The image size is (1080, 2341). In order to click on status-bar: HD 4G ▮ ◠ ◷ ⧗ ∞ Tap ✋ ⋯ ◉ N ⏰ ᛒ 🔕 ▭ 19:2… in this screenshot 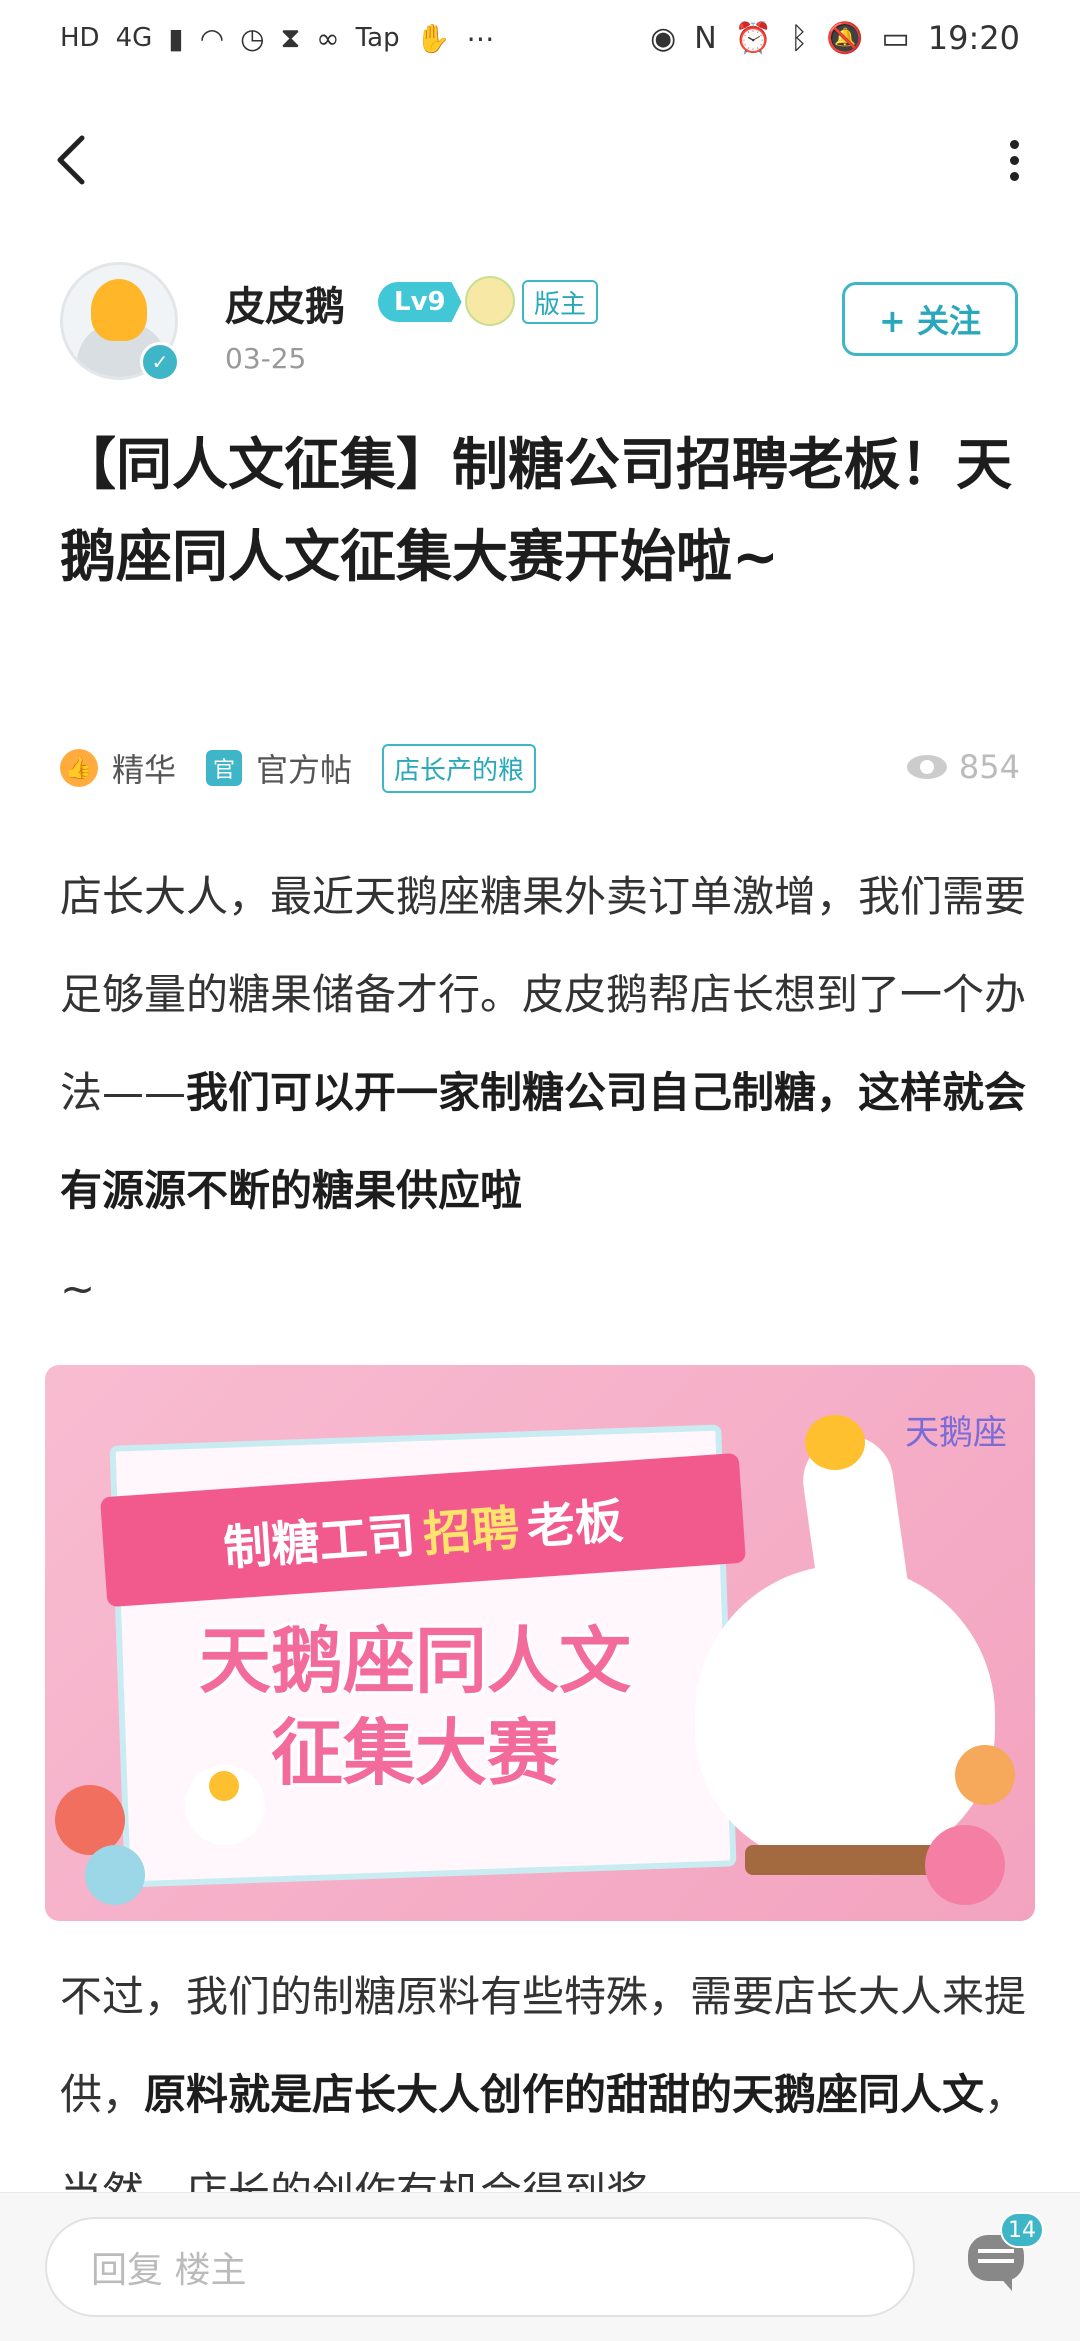, I will do `click(540, 38)`.